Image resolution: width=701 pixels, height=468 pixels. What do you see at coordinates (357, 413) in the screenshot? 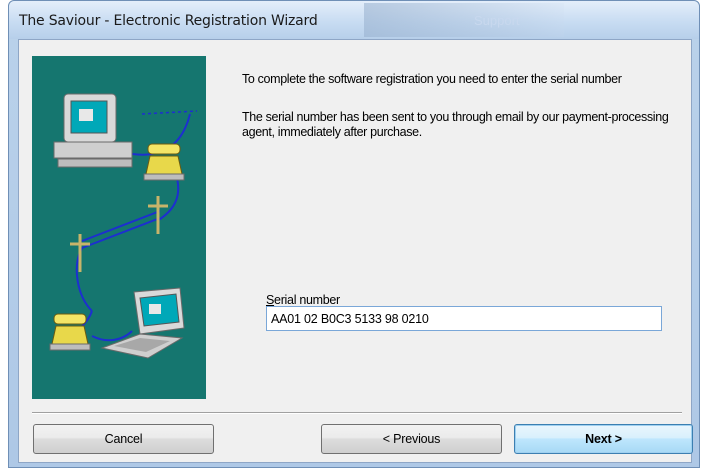
I see `separator` at bounding box center [357, 413].